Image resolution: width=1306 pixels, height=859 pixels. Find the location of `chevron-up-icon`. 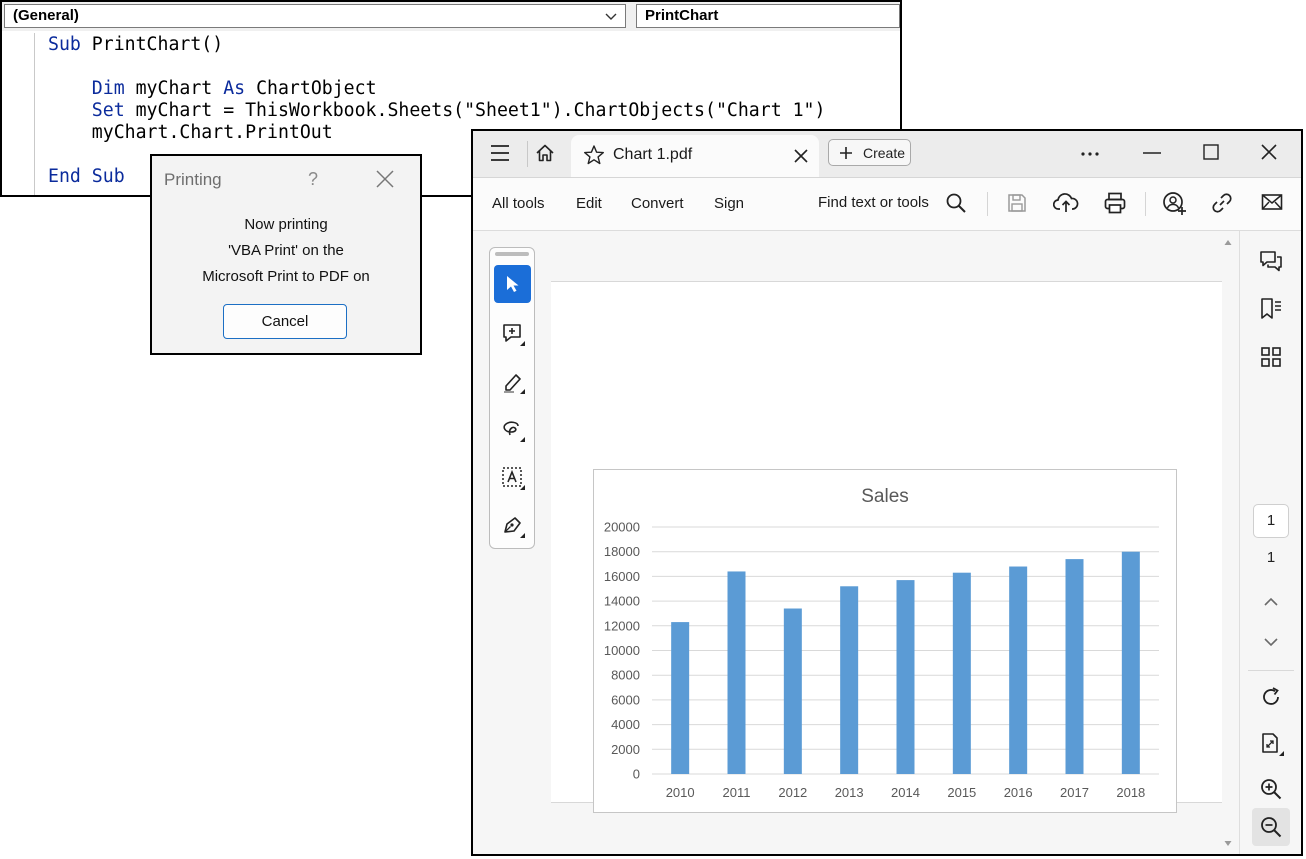

chevron-up-icon is located at coordinates (1271, 602).